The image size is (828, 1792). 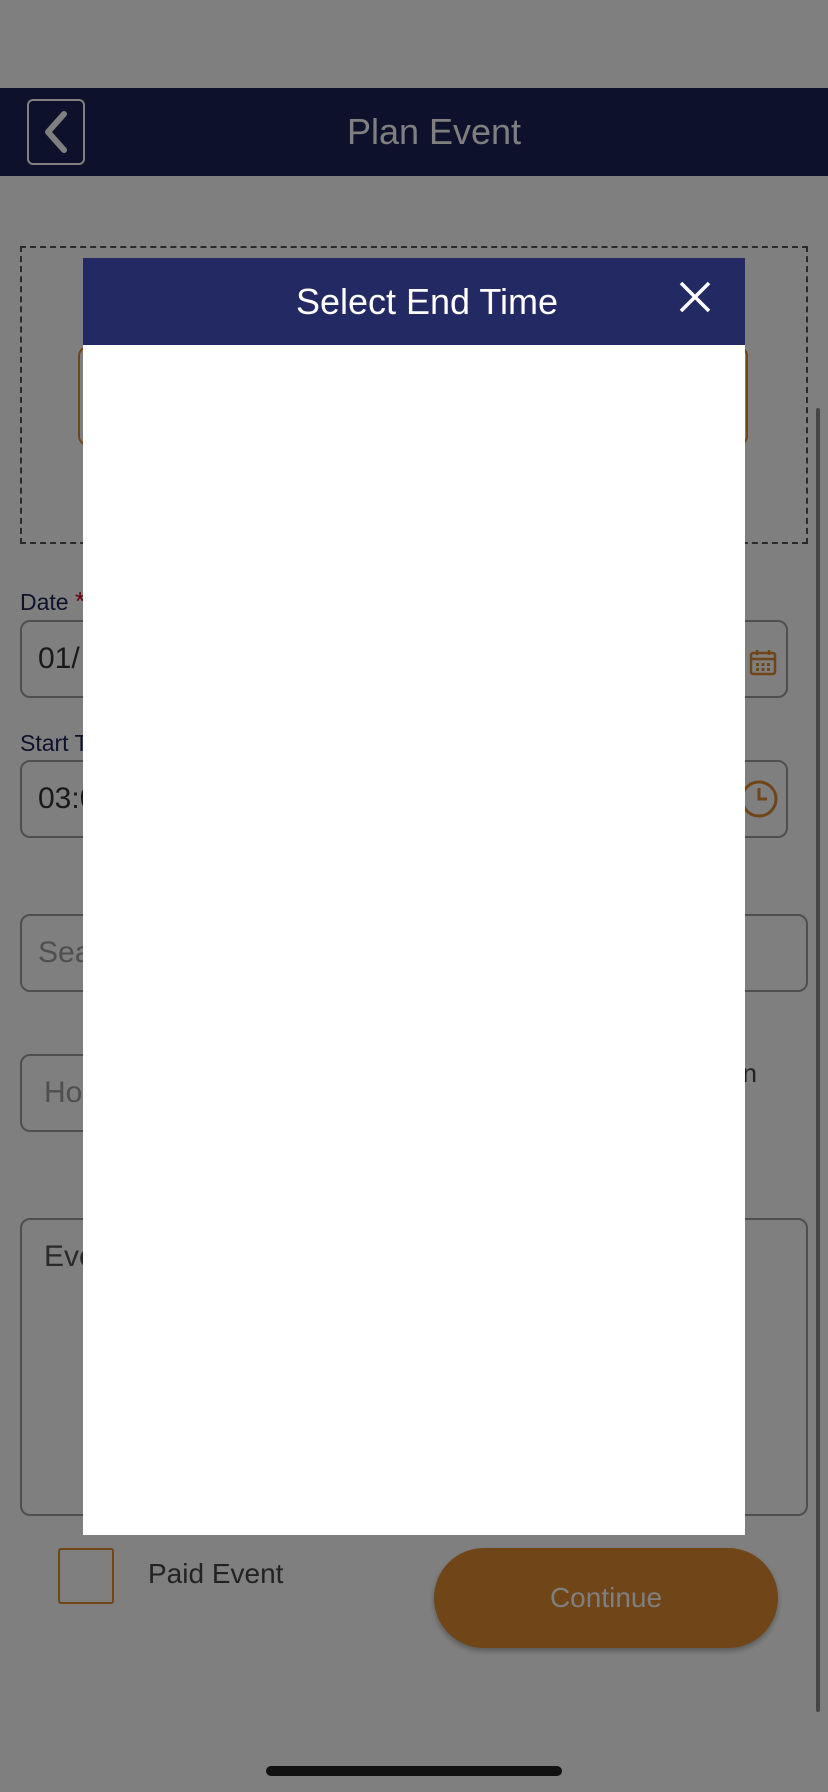 I want to click on home-indicator, so click(x=414, y=1771).